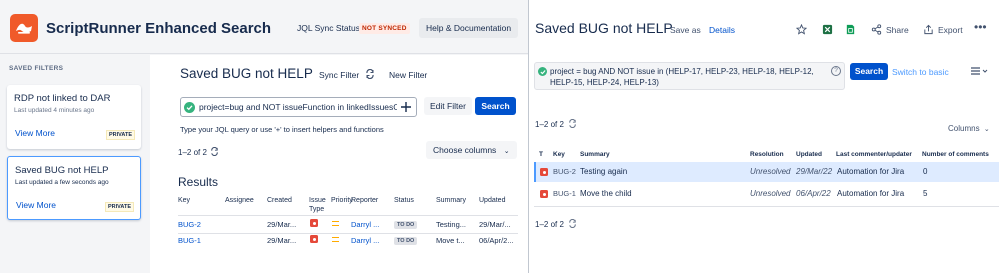 The image size is (999, 273). What do you see at coordinates (950, 30) in the screenshot?
I see `export-button: Export` at bounding box center [950, 30].